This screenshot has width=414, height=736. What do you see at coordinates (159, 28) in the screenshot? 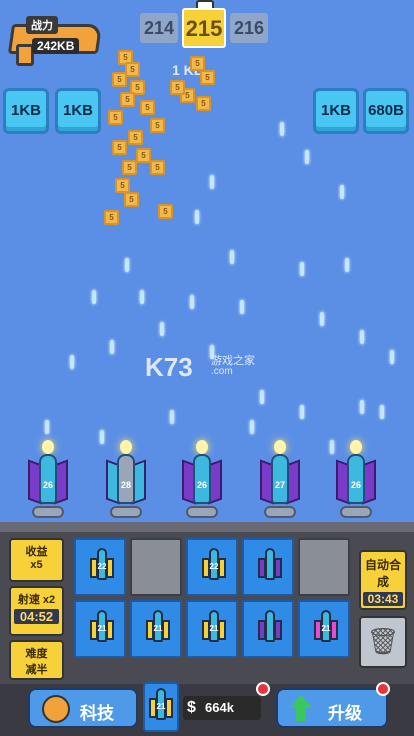
I see `wave-prev: 214` at bounding box center [159, 28].